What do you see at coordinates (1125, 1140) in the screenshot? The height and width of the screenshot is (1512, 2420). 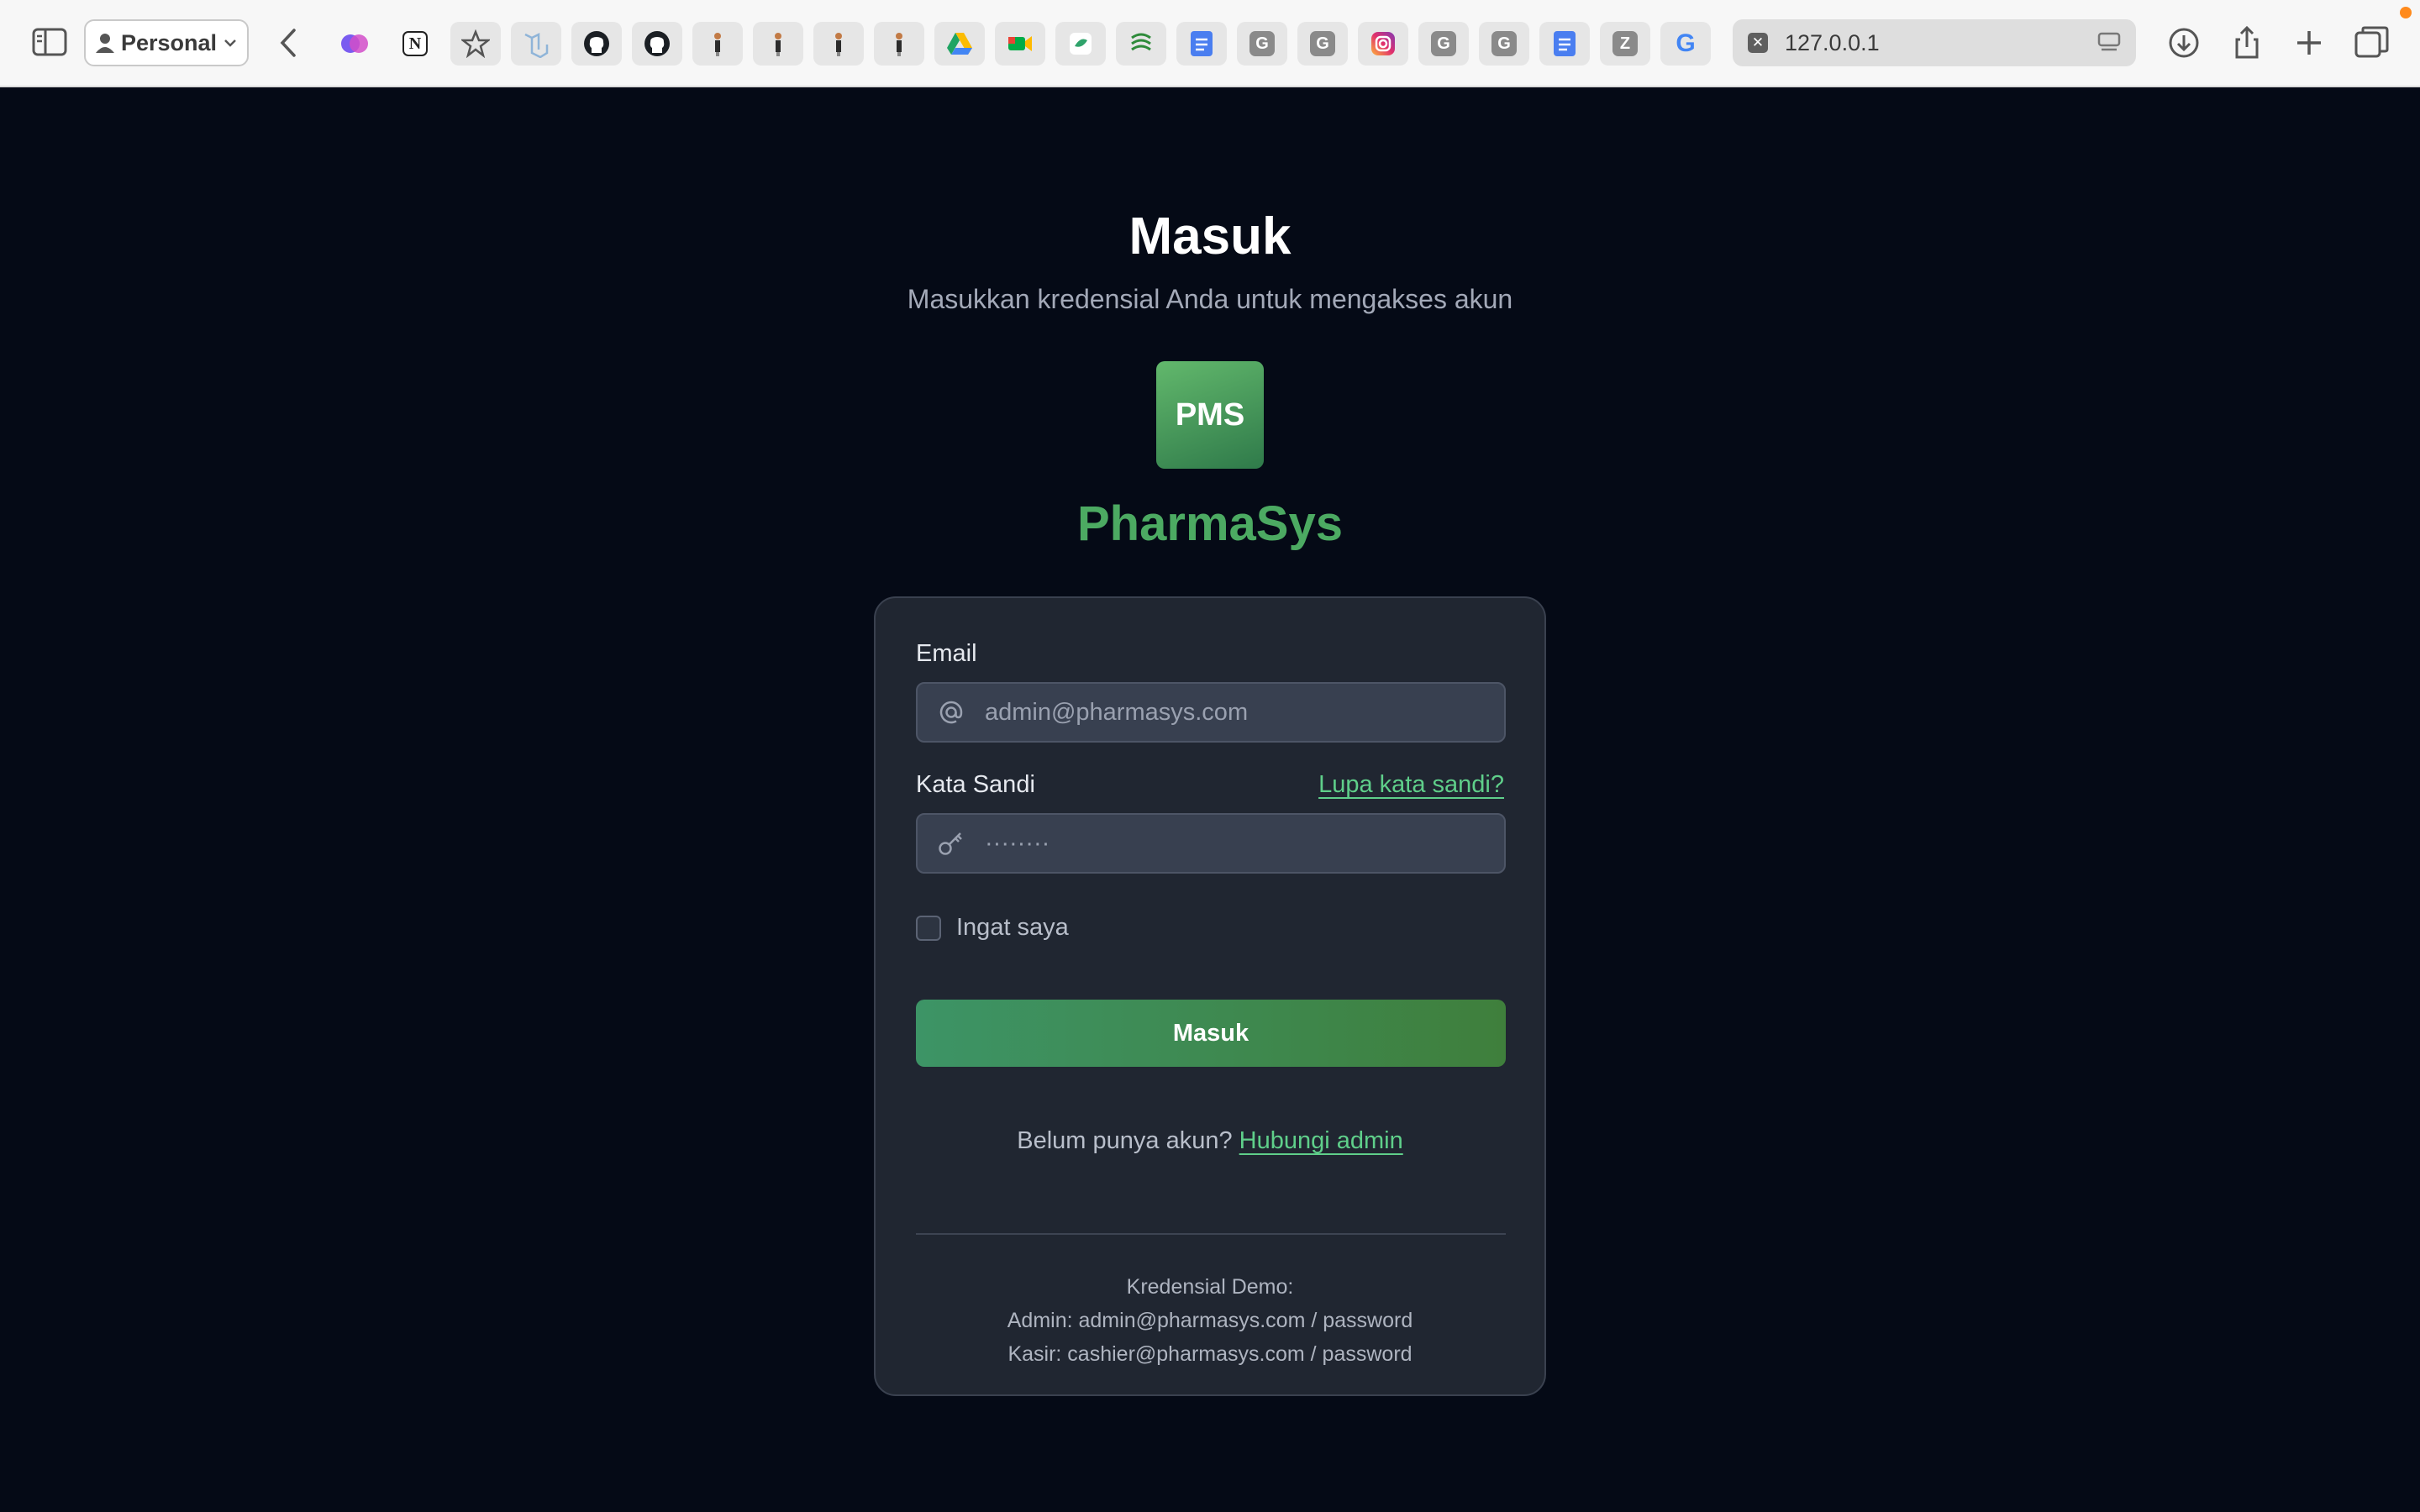 I see `signup-prompt-text: Belum punya akun?` at bounding box center [1125, 1140].